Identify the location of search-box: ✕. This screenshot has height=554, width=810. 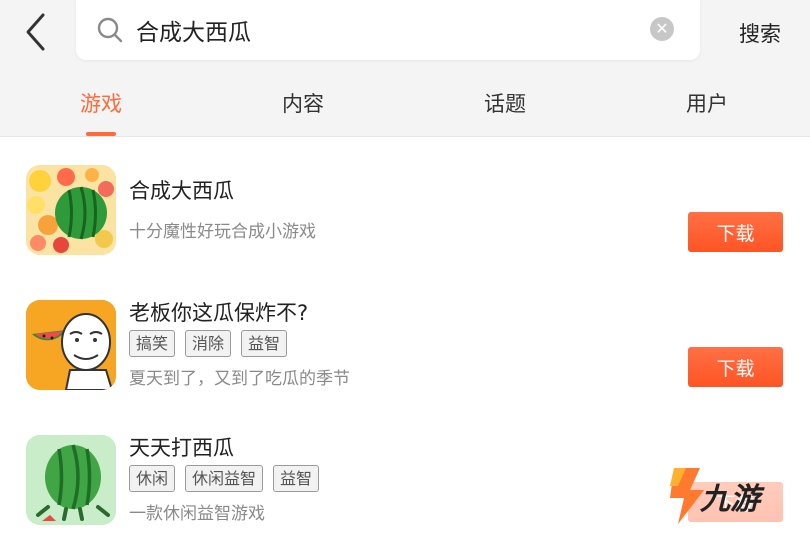
(388, 30).